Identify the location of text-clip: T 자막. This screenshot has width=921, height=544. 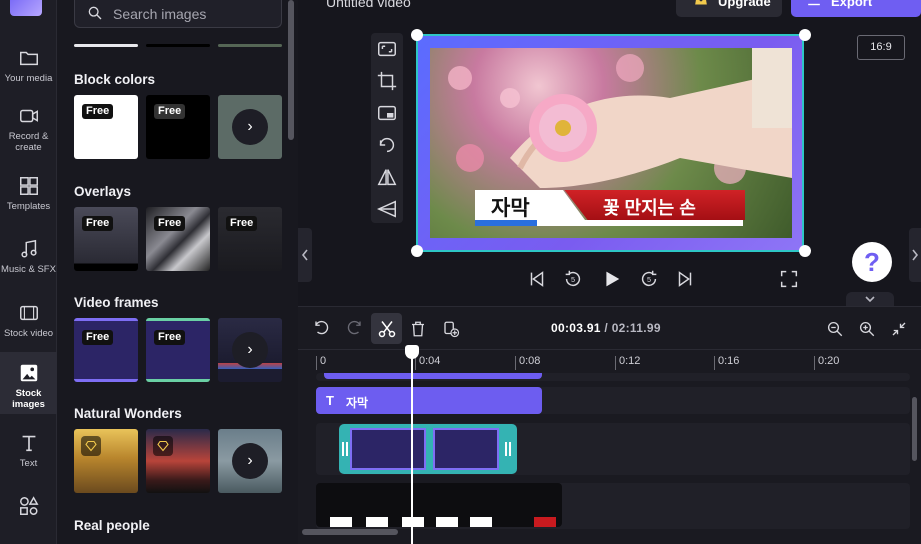
(429, 400).